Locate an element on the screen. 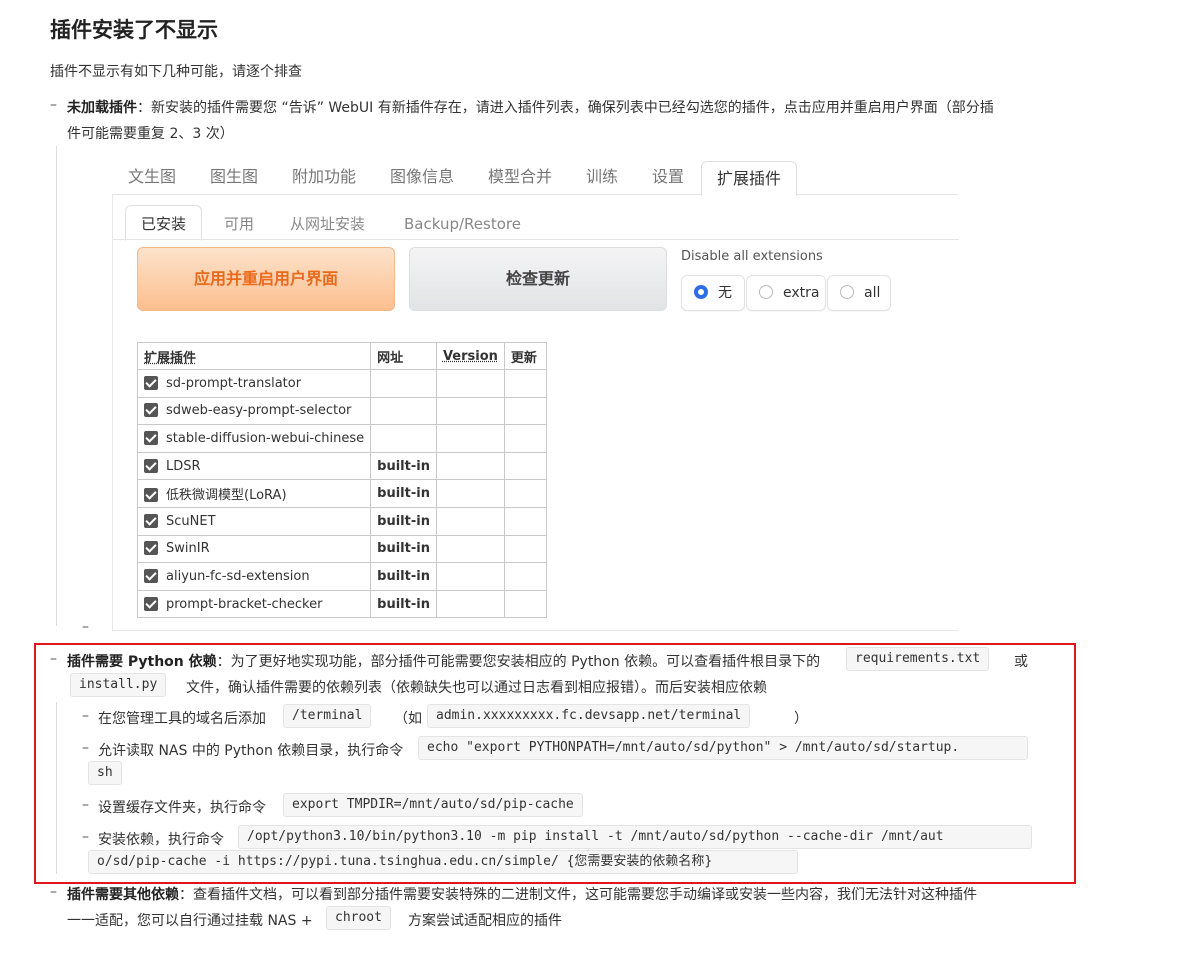 This screenshot has height=972, width=1199. nested-guide-line is located at coordinates (56, 788).